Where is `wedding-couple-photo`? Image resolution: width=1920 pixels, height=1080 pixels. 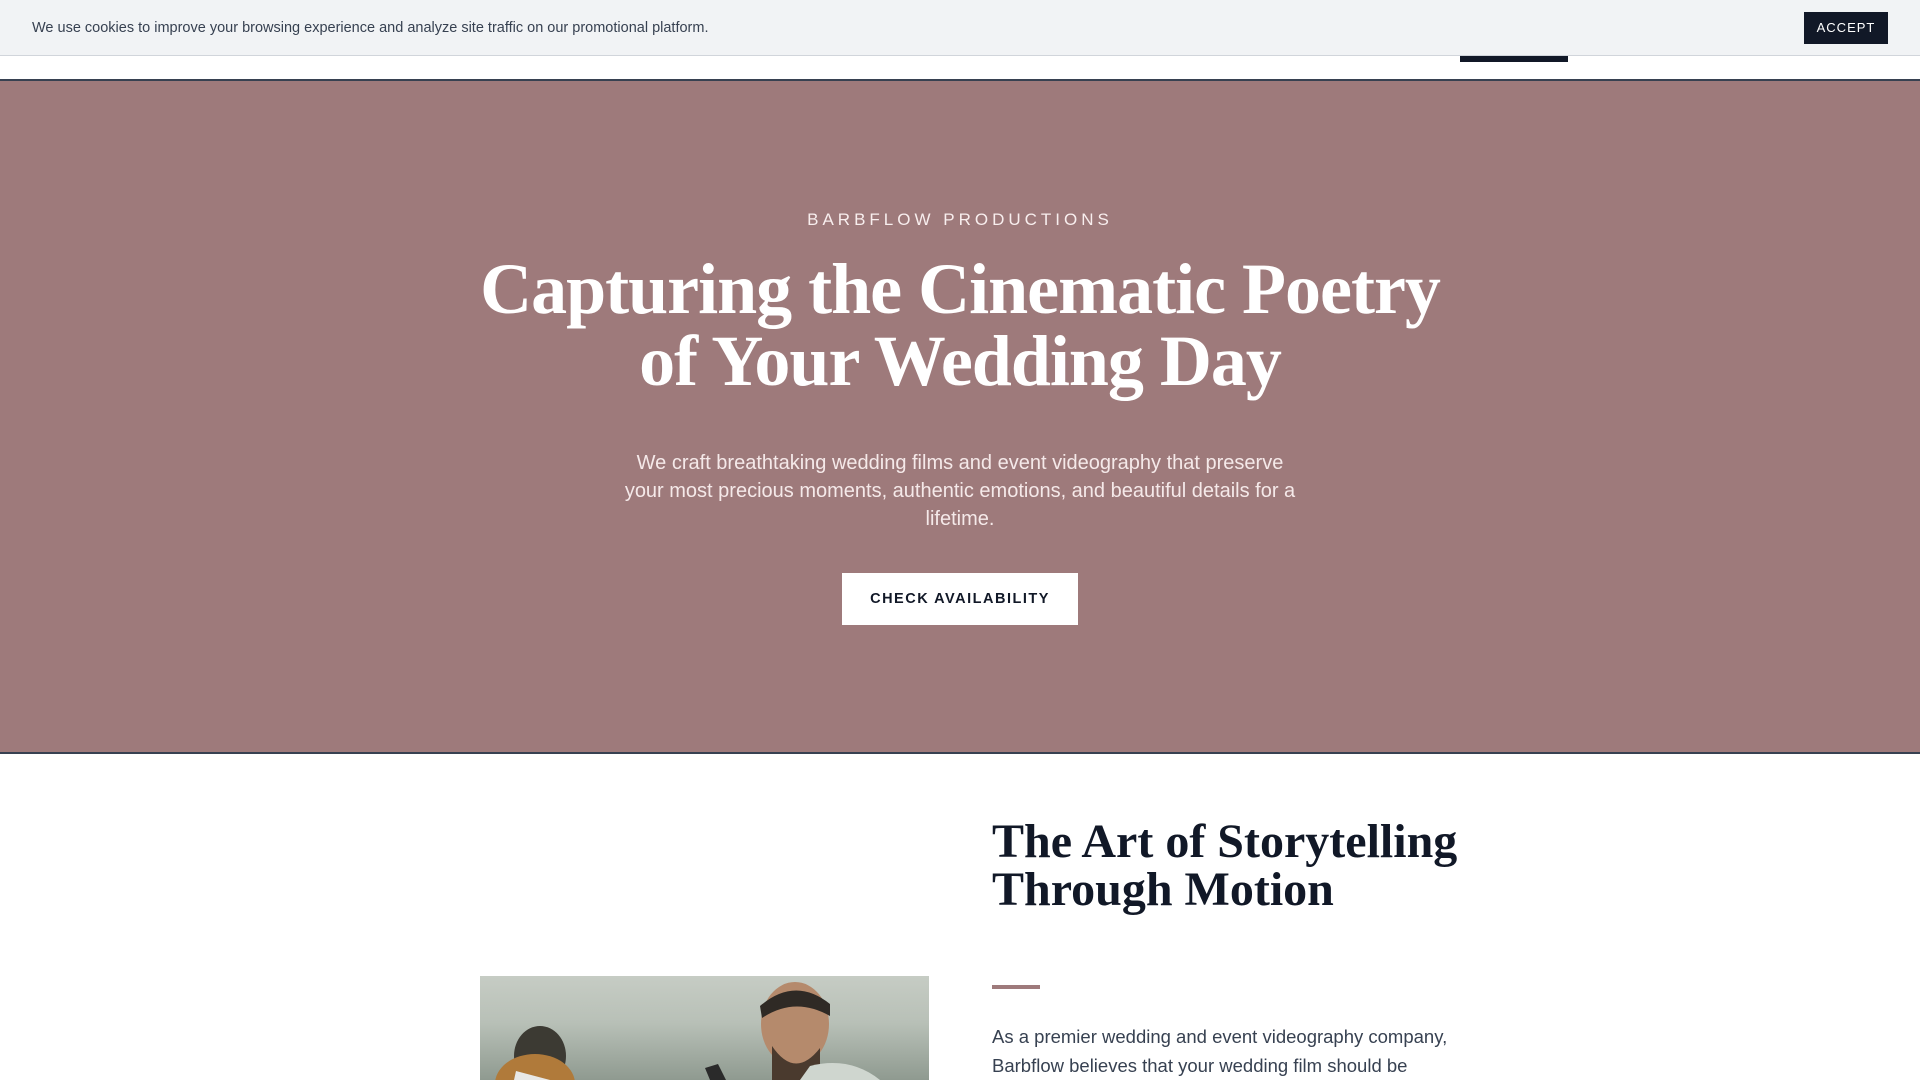 wedding-couple-photo is located at coordinates (704, 1028).